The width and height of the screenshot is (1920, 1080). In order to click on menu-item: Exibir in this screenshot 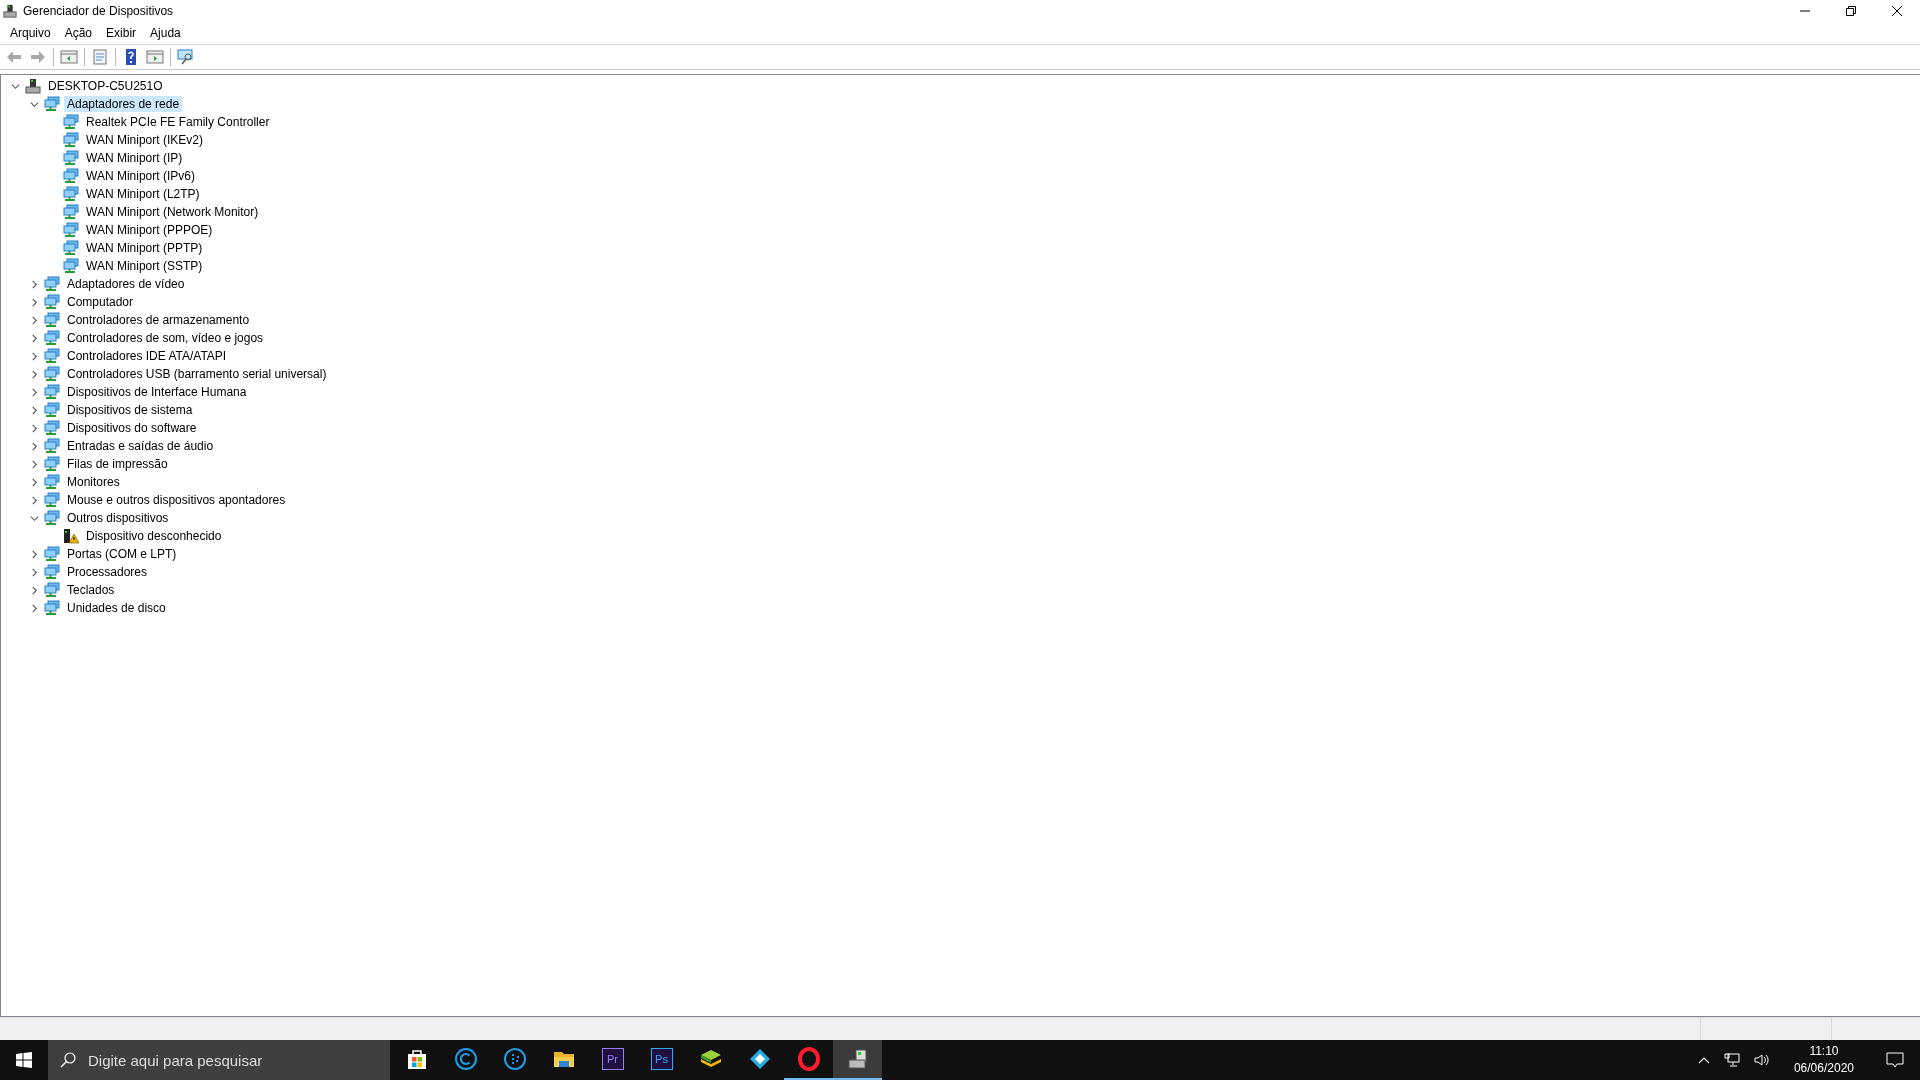, I will do `click(121, 33)`.